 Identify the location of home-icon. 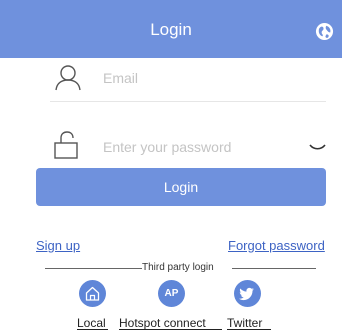
(92, 293).